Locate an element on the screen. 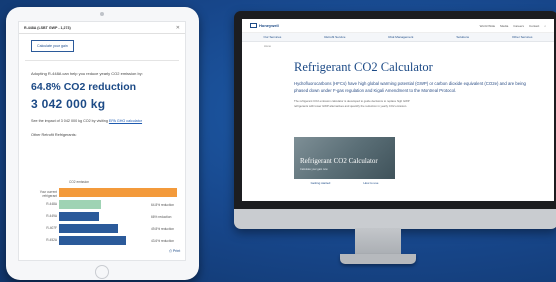 The width and height of the screenshot is (556, 282). brand-logo: Honeywell is located at coordinates (264, 25).